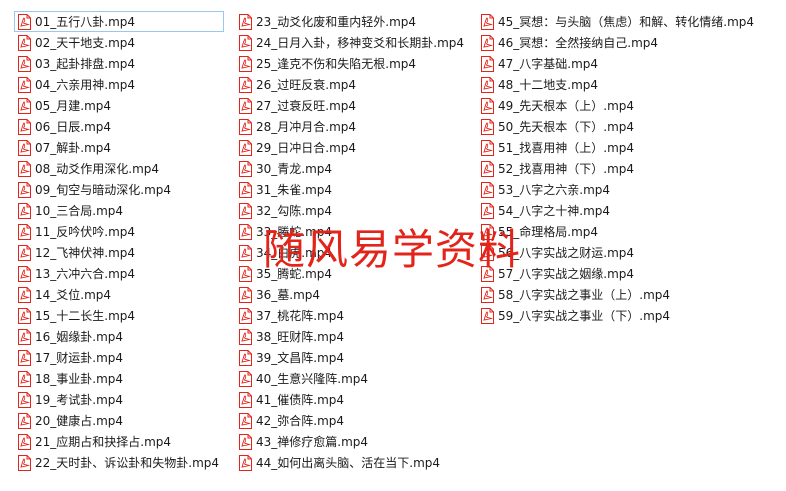 This screenshot has height=491, width=786. Describe the element at coordinates (119, 210) in the screenshot. I see `file-item: 10_三合局.mp4` at that location.